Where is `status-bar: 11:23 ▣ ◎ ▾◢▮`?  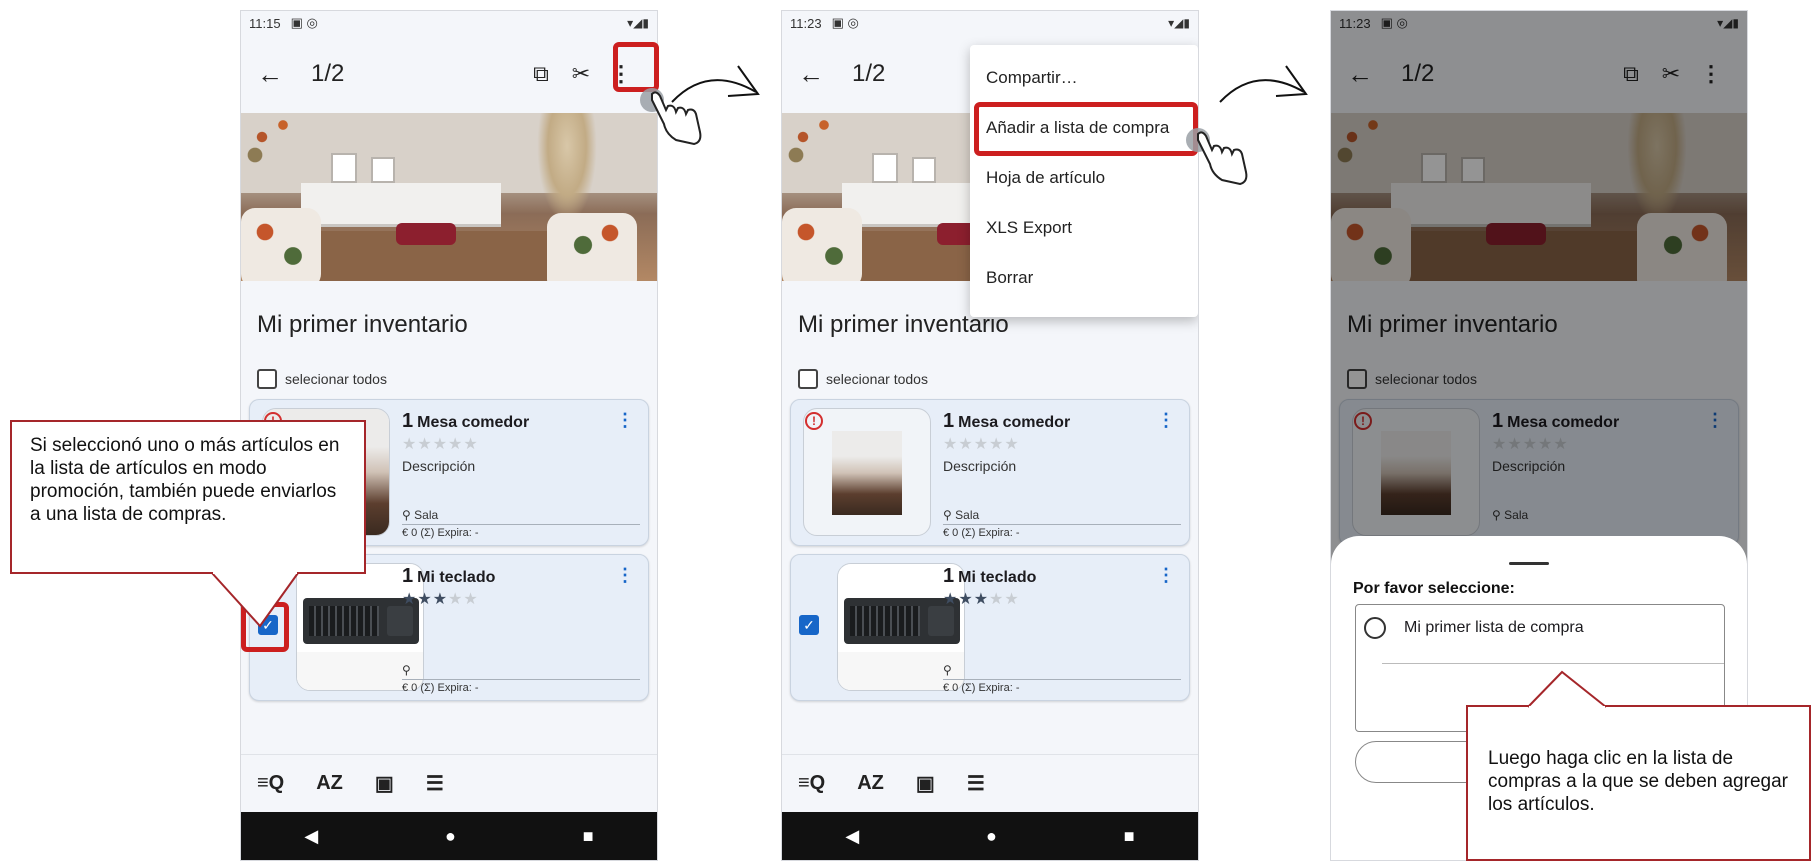
status-bar: 11:23 ▣ ◎ ▾◢▮ is located at coordinates (990, 23).